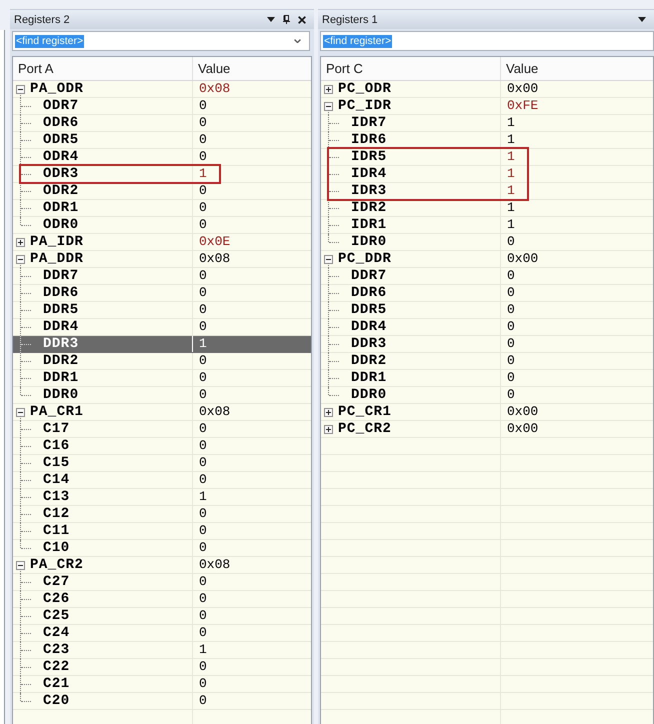 The image size is (654, 724). Describe the element at coordinates (487, 191) in the screenshot. I see `tree-row: IDR3 1` at that location.